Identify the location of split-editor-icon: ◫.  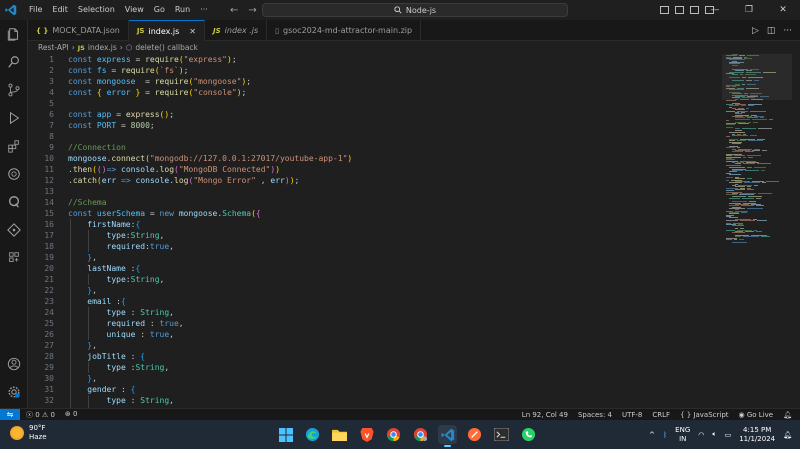
(771, 31).